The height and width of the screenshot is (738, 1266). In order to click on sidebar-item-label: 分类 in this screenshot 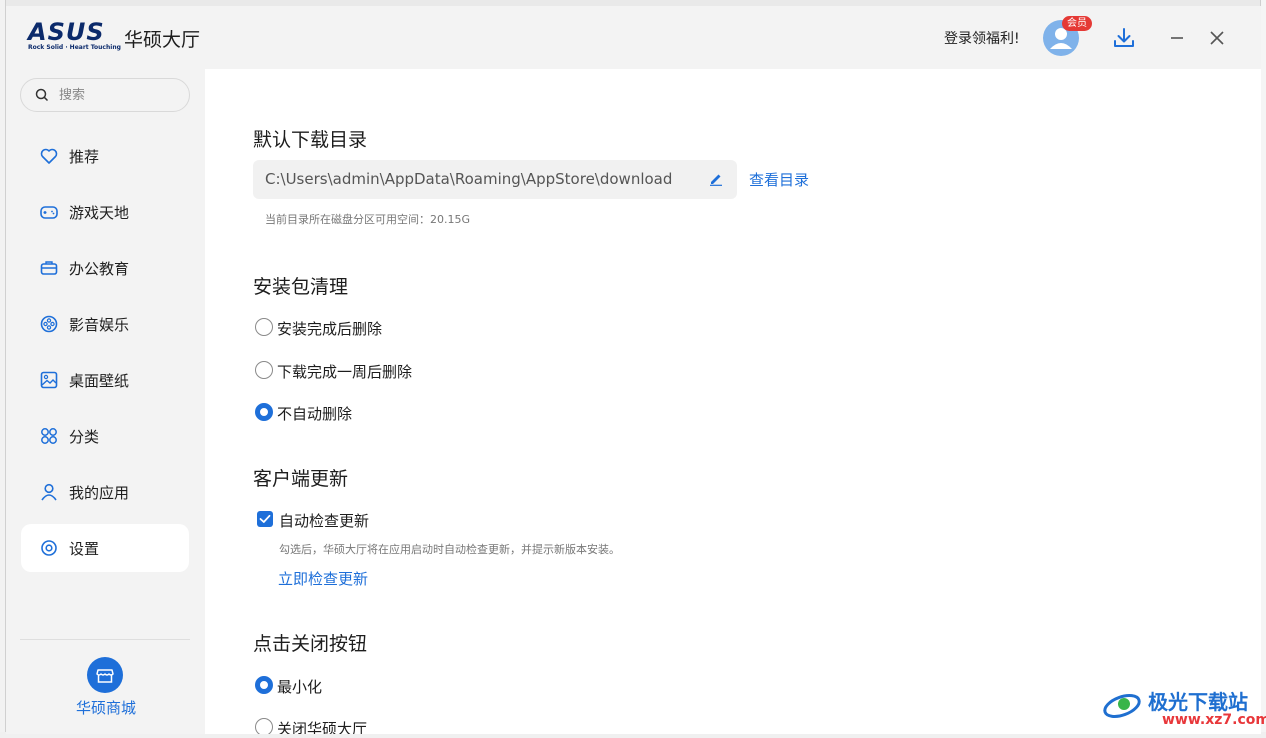, I will do `click(84, 437)`.